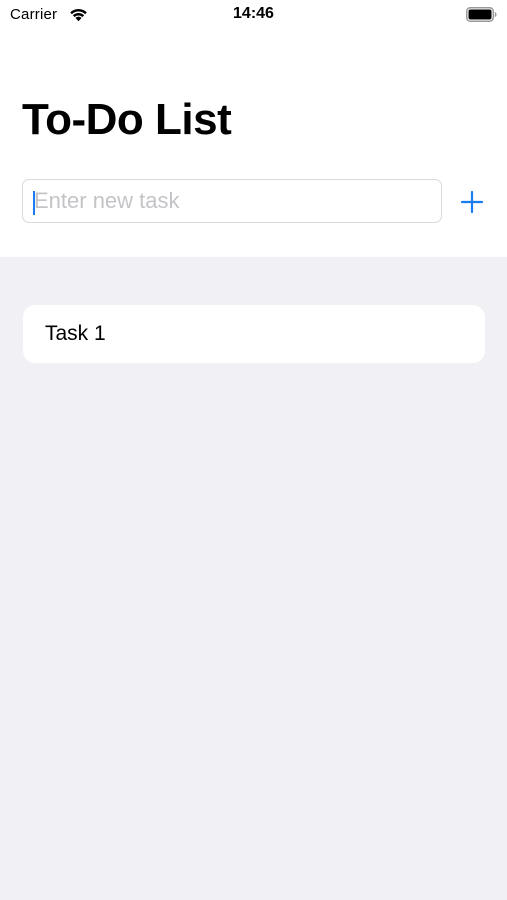  I want to click on status-bar: Carrier 14:46, so click(253, 15).